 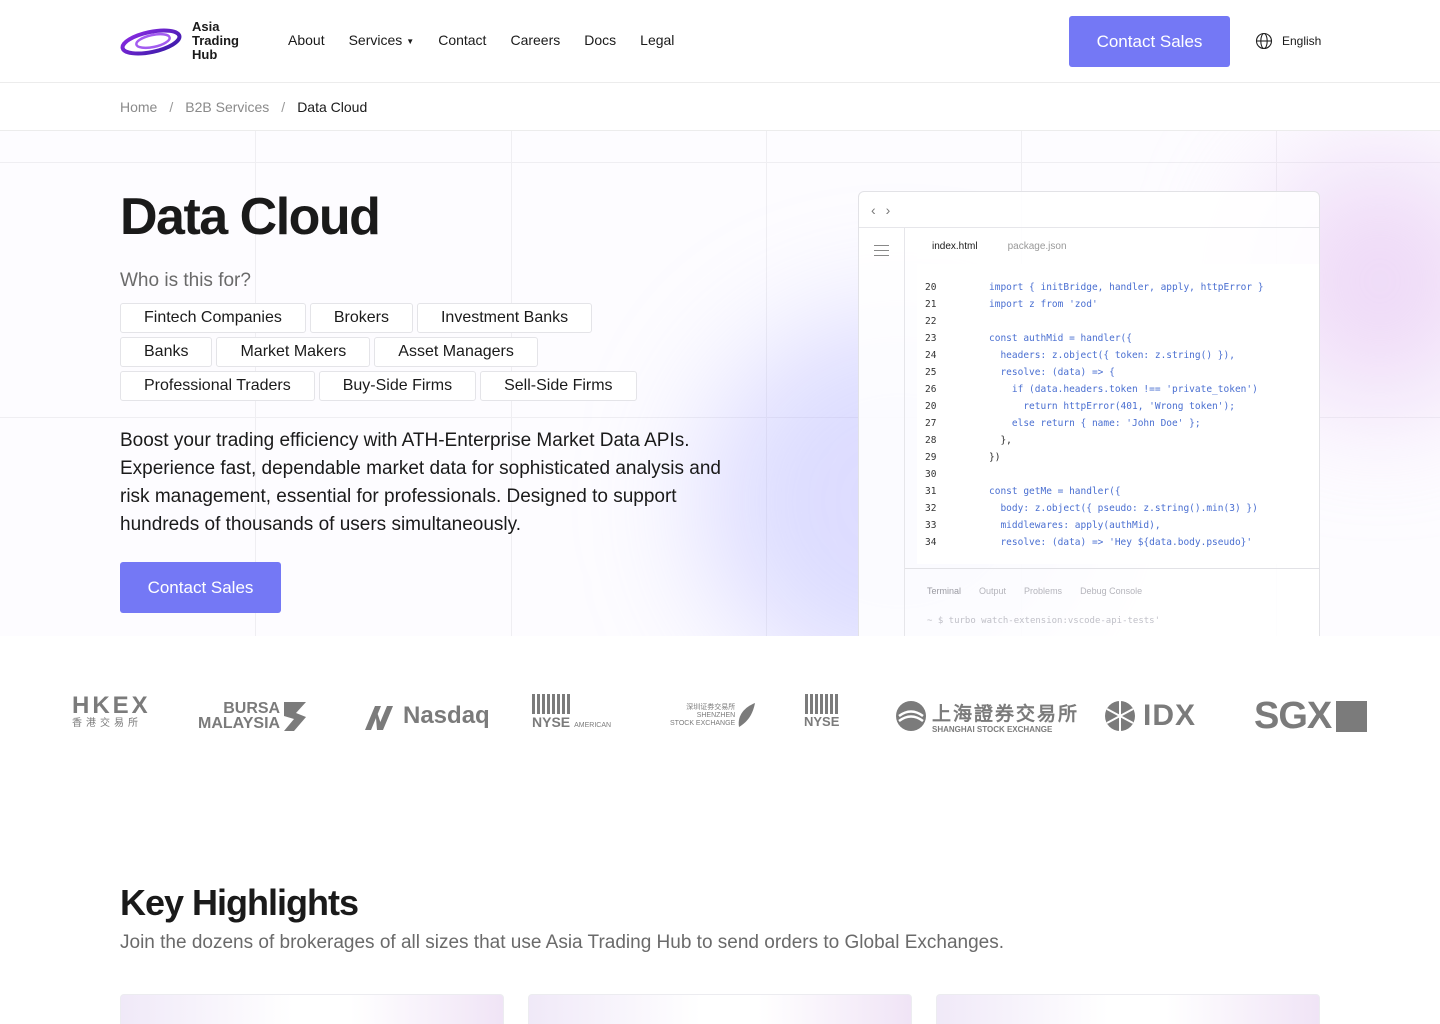 I want to click on audience-tag: Brokers, so click(x=361, y=318).